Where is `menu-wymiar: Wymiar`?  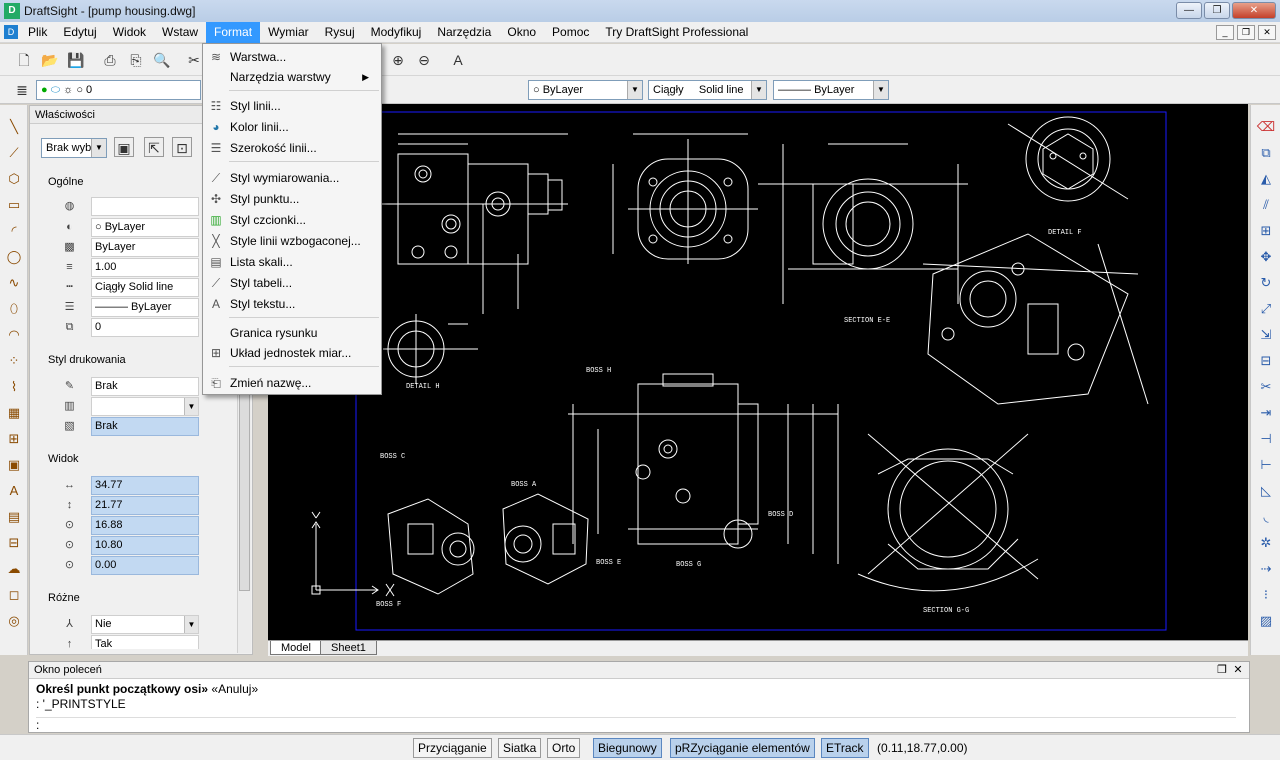 menu-wymiar: Wymiar is located at coordinates (288, 32).